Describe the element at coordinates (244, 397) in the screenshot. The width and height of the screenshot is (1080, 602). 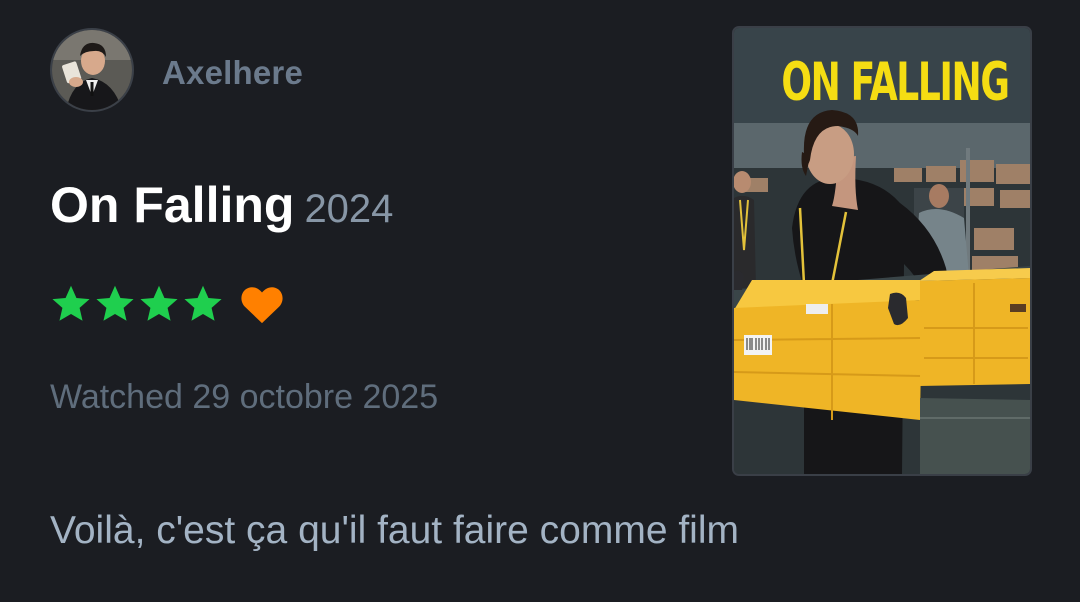
I see `watched-date: Watched 29 octobre 2025` at that location.